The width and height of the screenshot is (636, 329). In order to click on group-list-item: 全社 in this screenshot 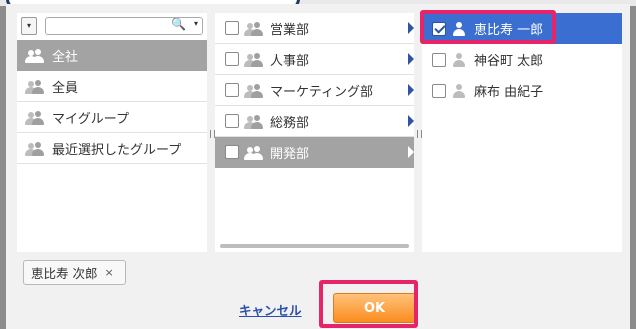, I will do `click(112, 55)`.